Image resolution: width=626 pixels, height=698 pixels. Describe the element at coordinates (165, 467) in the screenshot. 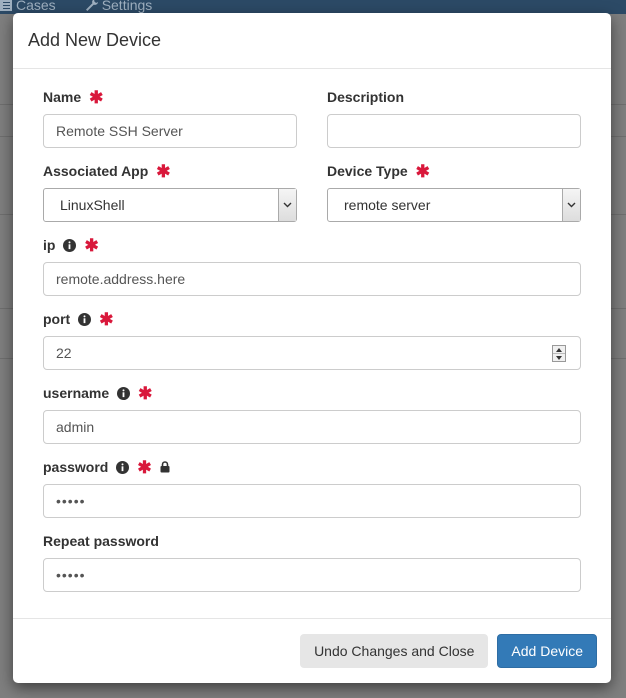

I see `lock-icon` at that location.